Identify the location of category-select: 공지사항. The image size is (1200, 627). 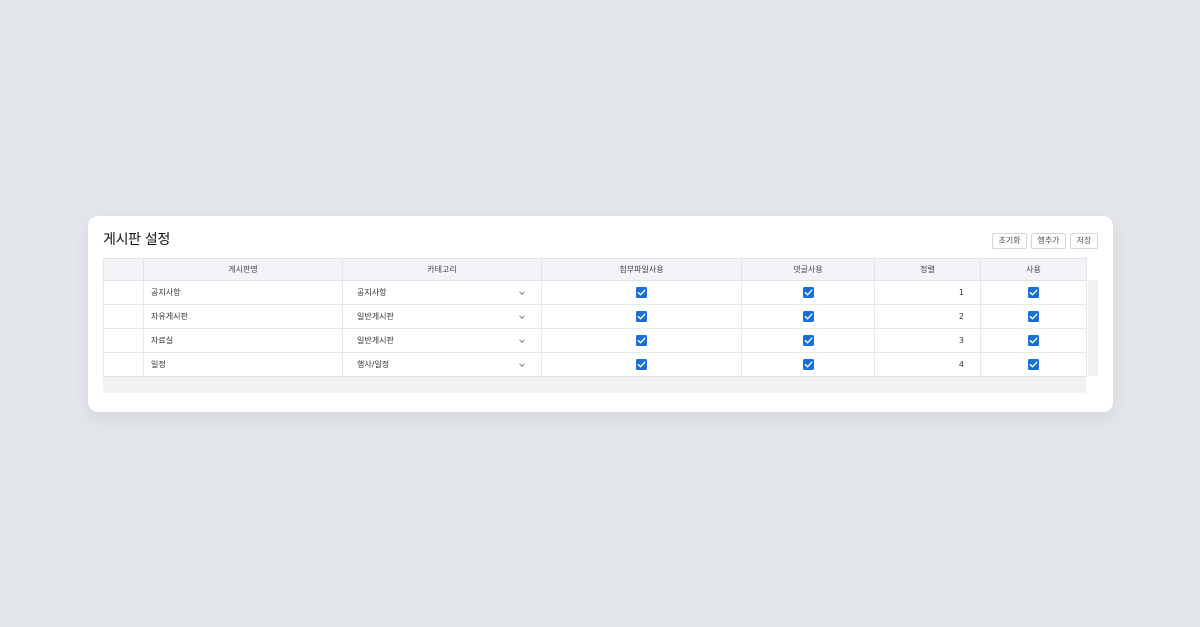
(442, 292).